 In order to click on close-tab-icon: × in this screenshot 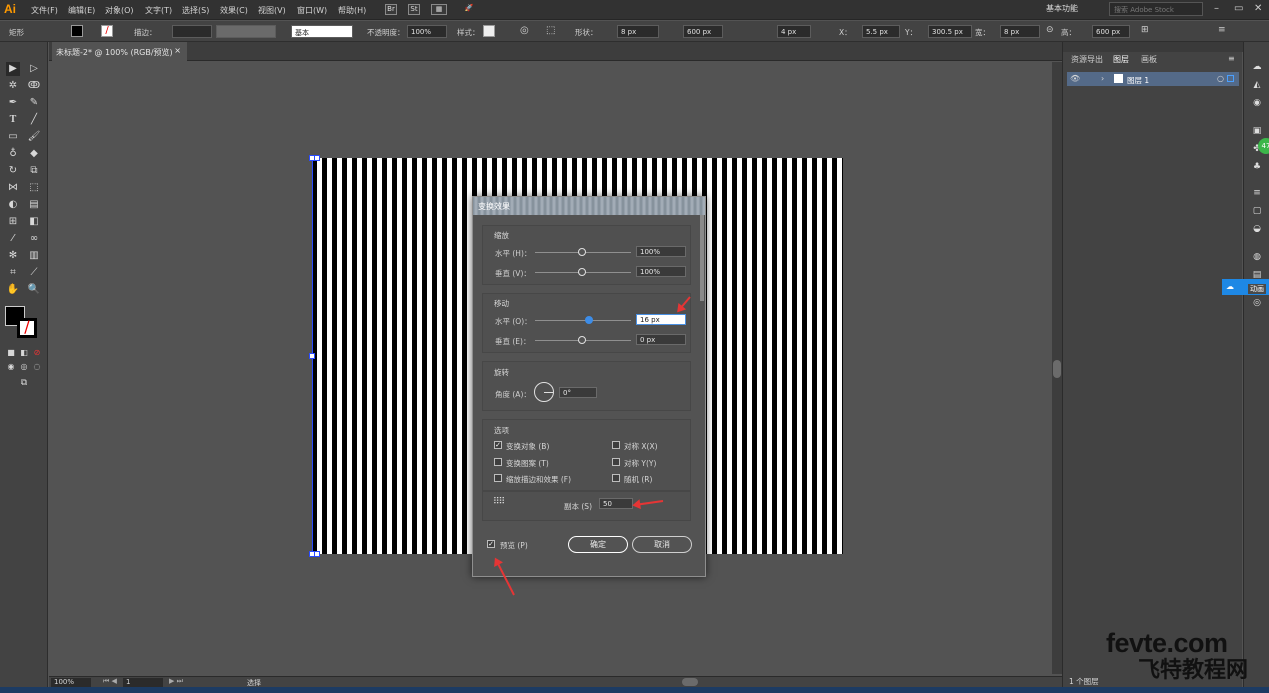, I will do `click(177, 50)`.